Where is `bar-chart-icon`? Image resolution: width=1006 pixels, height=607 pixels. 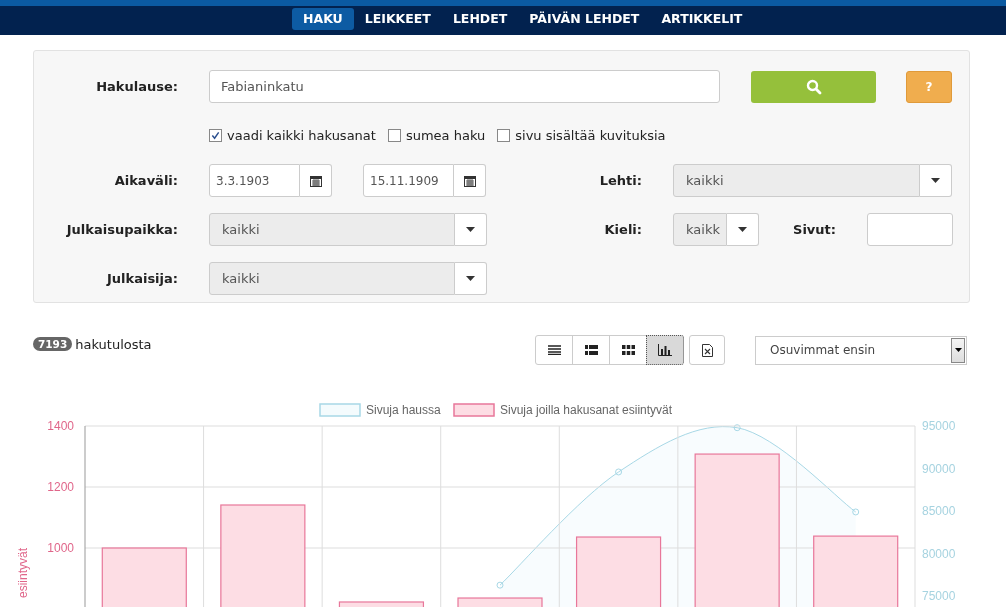 bar-chart-icon is located at coordinates (665, 350).